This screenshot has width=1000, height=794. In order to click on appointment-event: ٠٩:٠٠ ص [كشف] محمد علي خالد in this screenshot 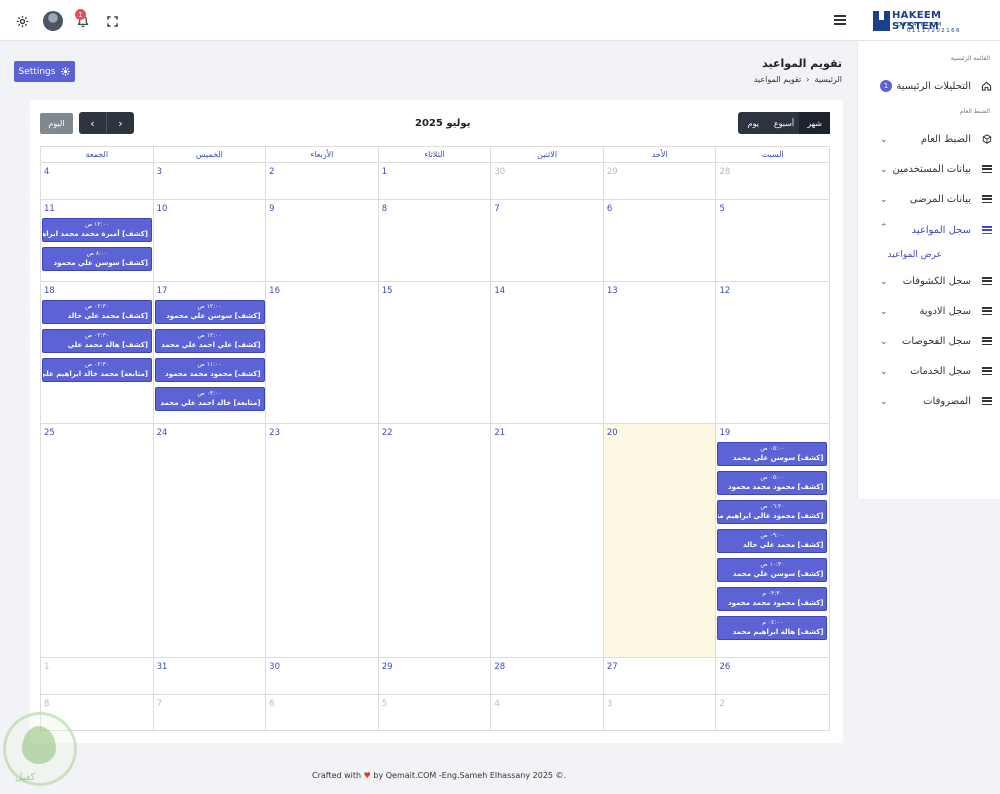, I will do `click(772, 541)`.